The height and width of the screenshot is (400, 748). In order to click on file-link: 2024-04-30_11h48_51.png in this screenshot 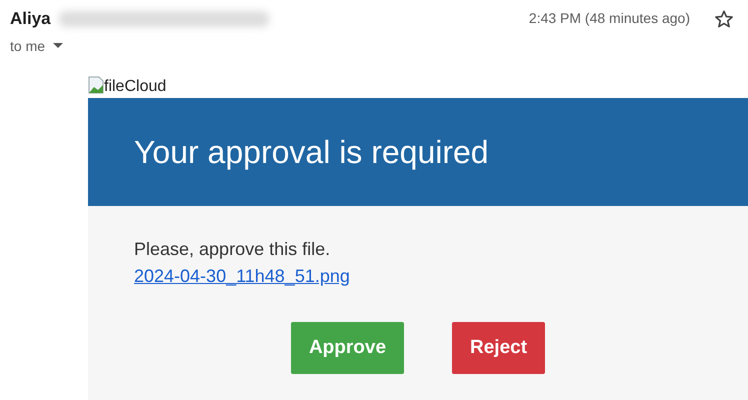, I will do `click(242, 276)`.